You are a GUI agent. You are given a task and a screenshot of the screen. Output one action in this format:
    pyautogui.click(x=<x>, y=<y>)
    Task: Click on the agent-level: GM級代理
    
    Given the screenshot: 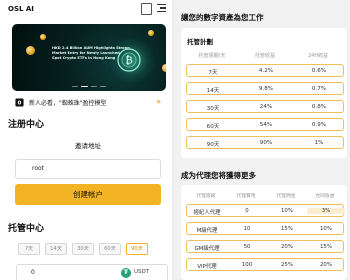 What is the action you would take?
    pyautogui.click(x=207, y=249)
    